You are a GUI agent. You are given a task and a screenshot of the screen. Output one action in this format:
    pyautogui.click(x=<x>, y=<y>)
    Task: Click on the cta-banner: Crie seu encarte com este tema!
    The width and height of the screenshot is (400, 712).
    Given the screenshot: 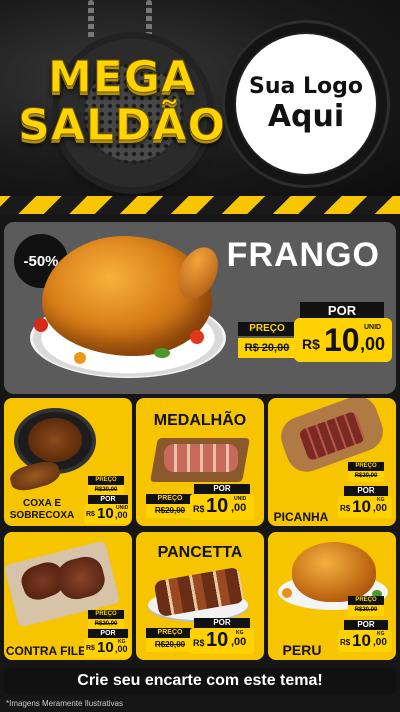 What is the action you would take?
    pyautogui.click(x=200, y=681)
    